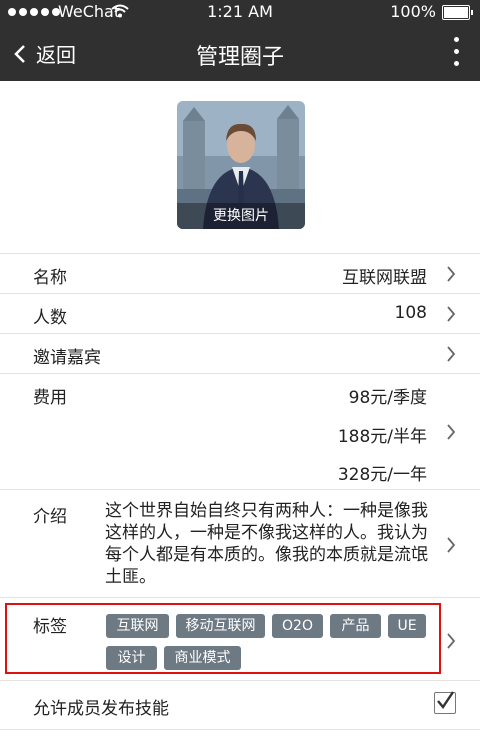 The height and width of the screenshot is (753, 480). What do you see at coordinates (101, 709) in the screenshot?
I see `allow-skills-label: 允许成员发布技能` at bounding box center [101, 709].